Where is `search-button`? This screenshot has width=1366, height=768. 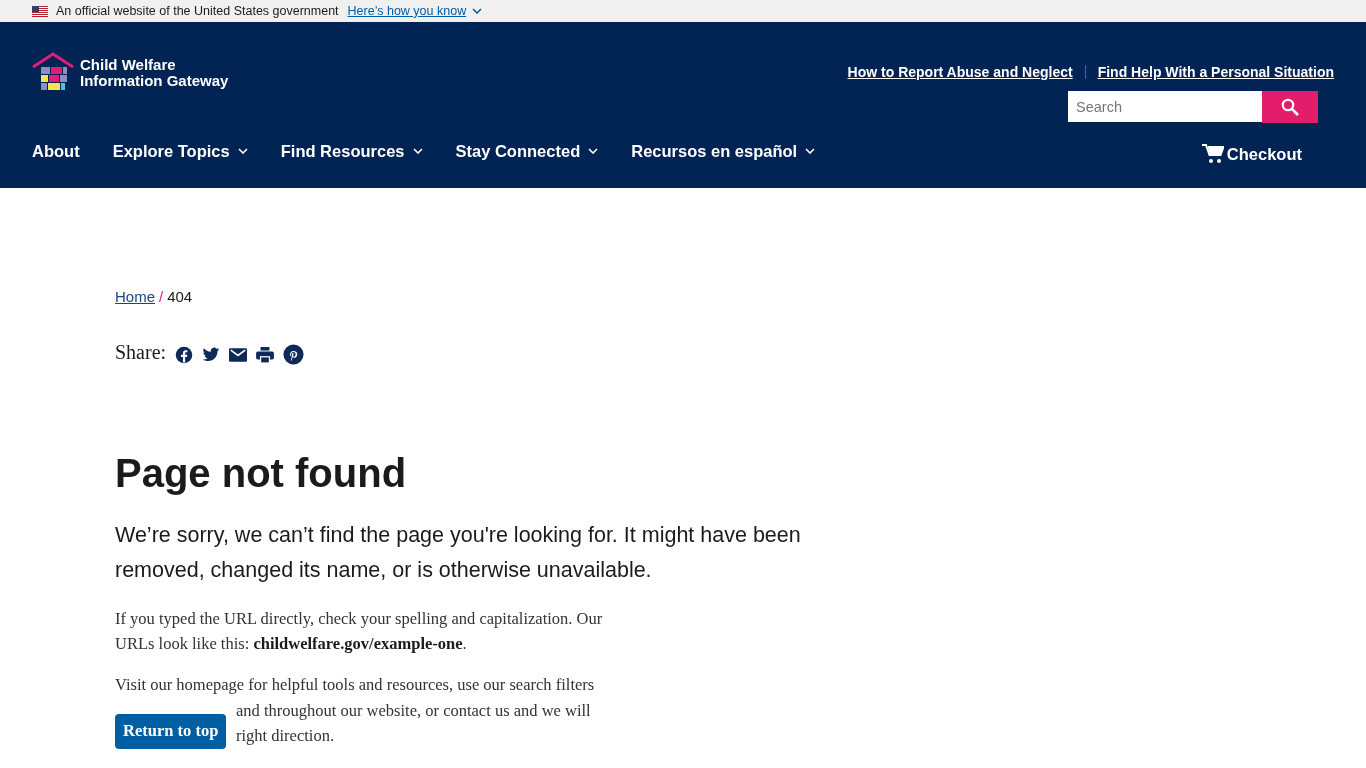
search-button is located at coordinates (1290, 107).